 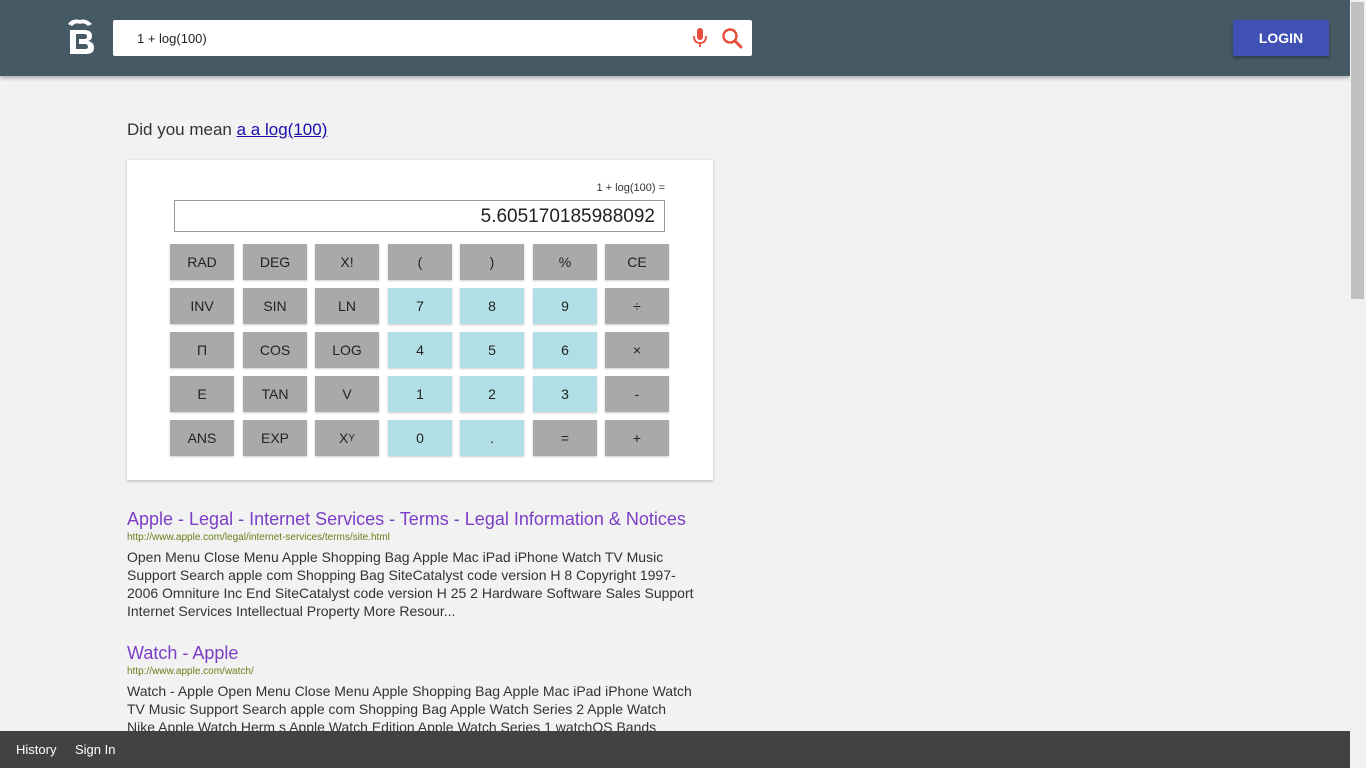 What do you see at coordinates (420, 350) in the screenshot?
I see `calc-key: 4` at bounding box center [420, 350].